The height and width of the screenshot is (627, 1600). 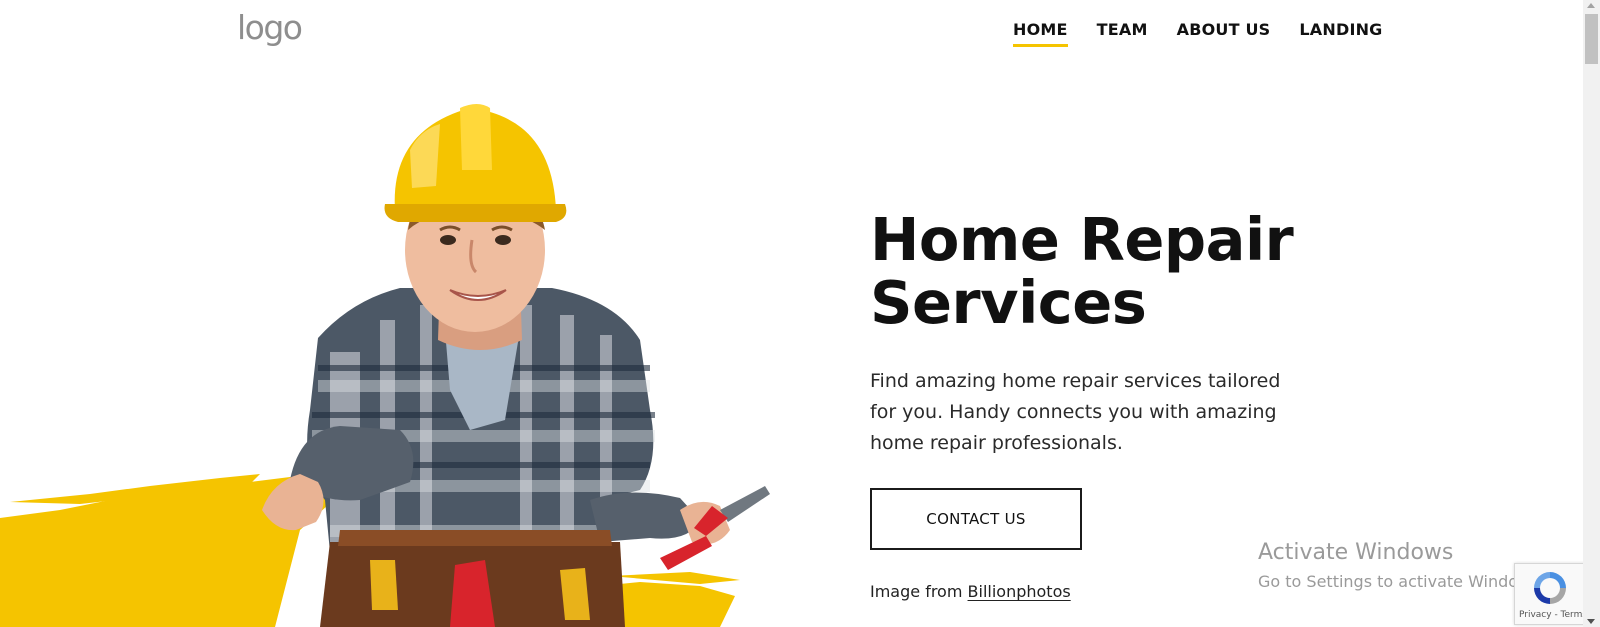 What do you see at coordinates (1356, 552) in the screenshot?
I see `watermark-title: Activate Windows` at bounding box center [1356, 552].